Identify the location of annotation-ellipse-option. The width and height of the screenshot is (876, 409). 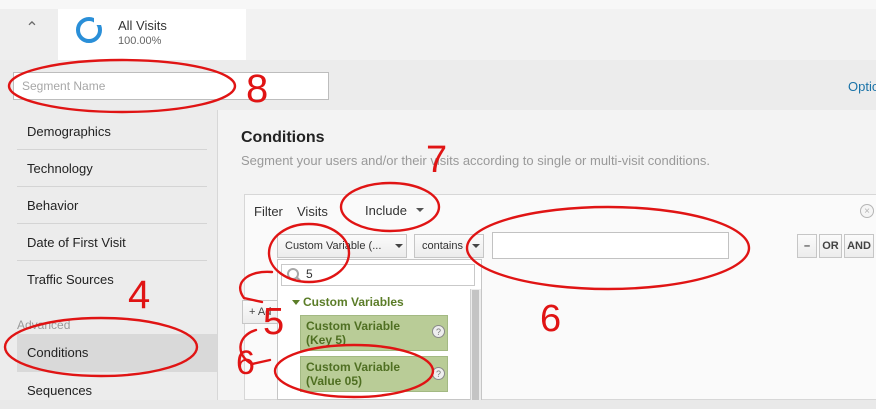
(354, 371).